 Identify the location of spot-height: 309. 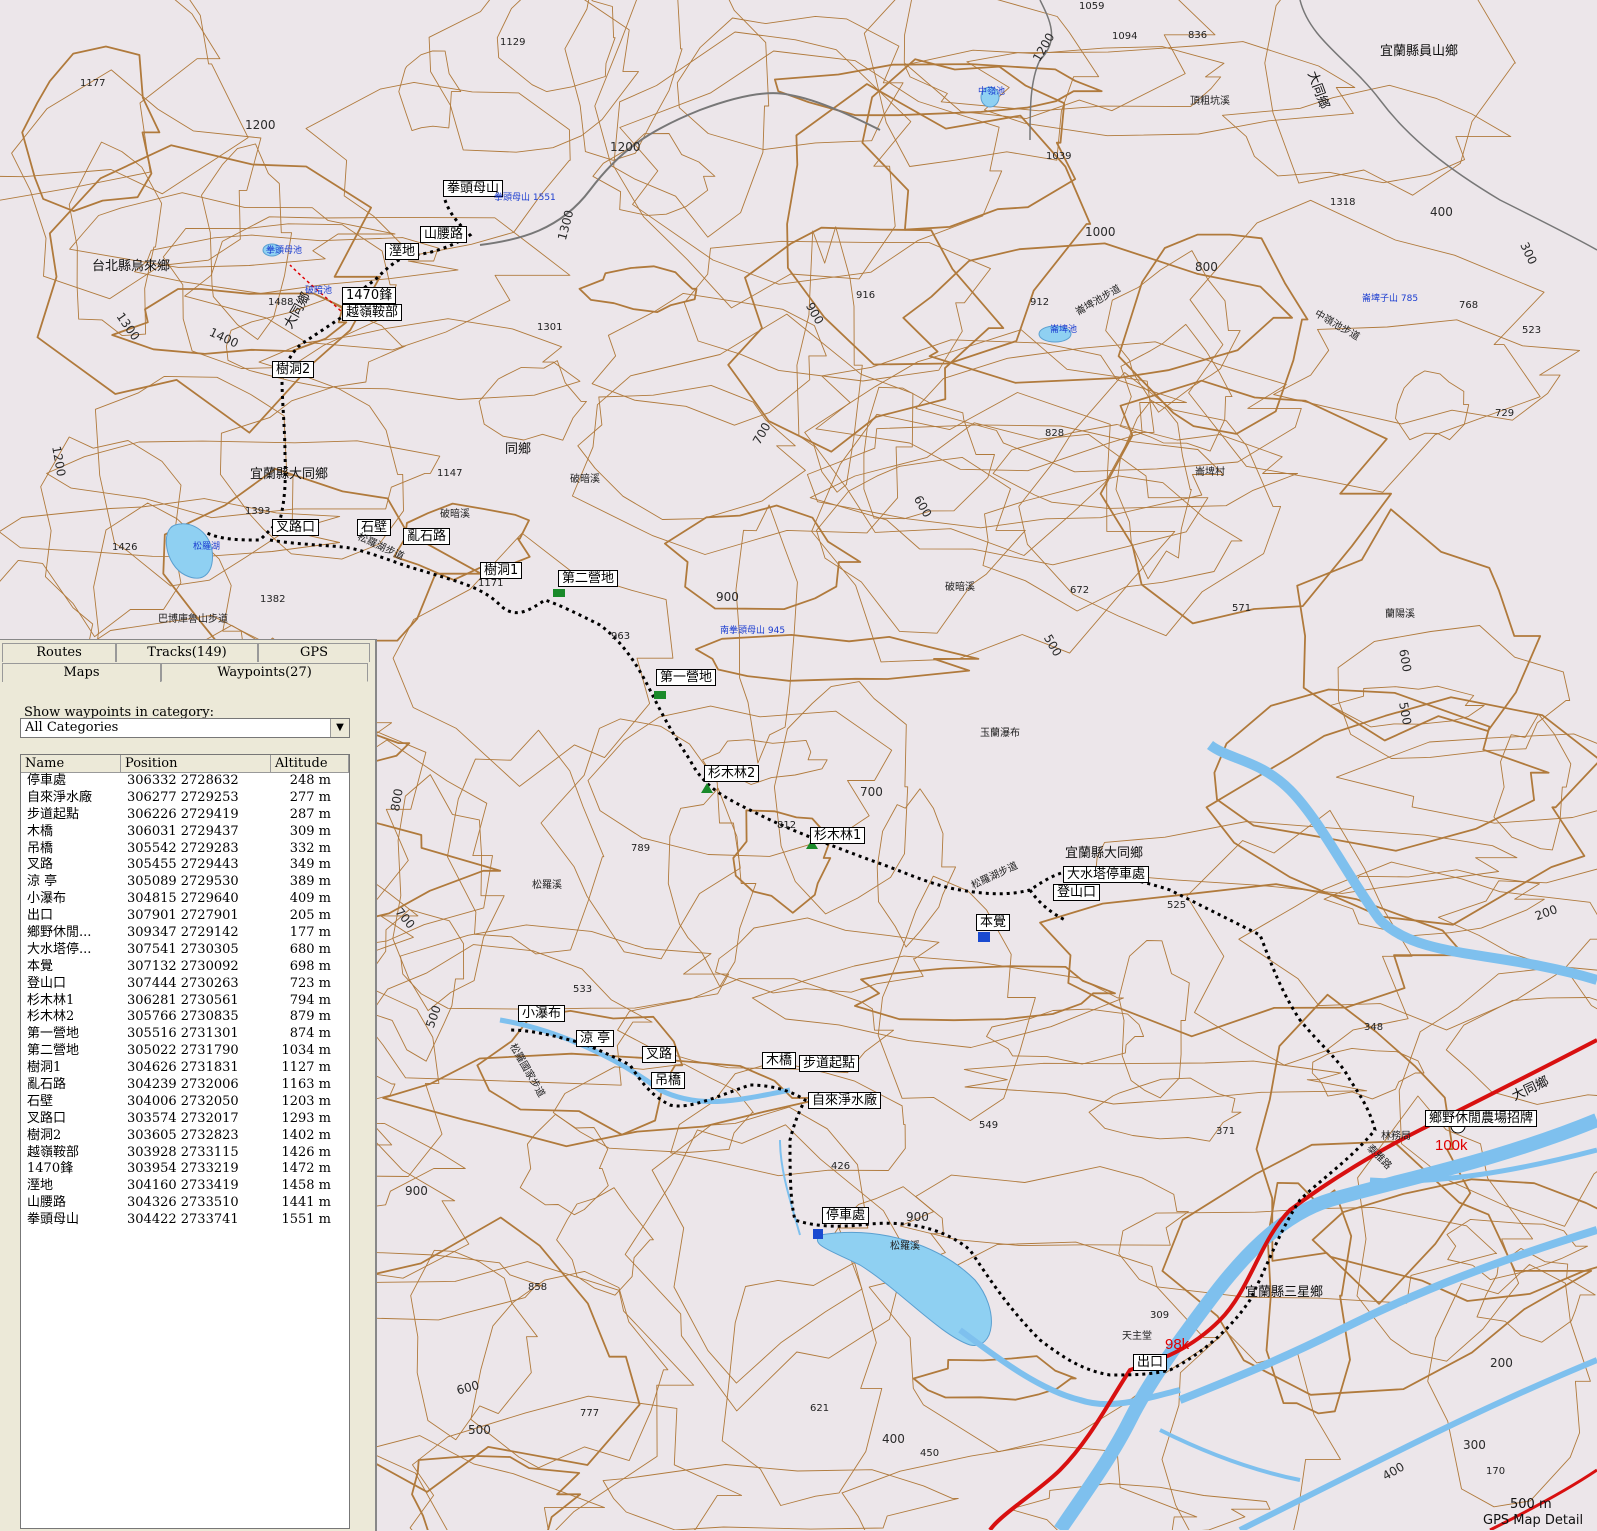
(1159, 1315).